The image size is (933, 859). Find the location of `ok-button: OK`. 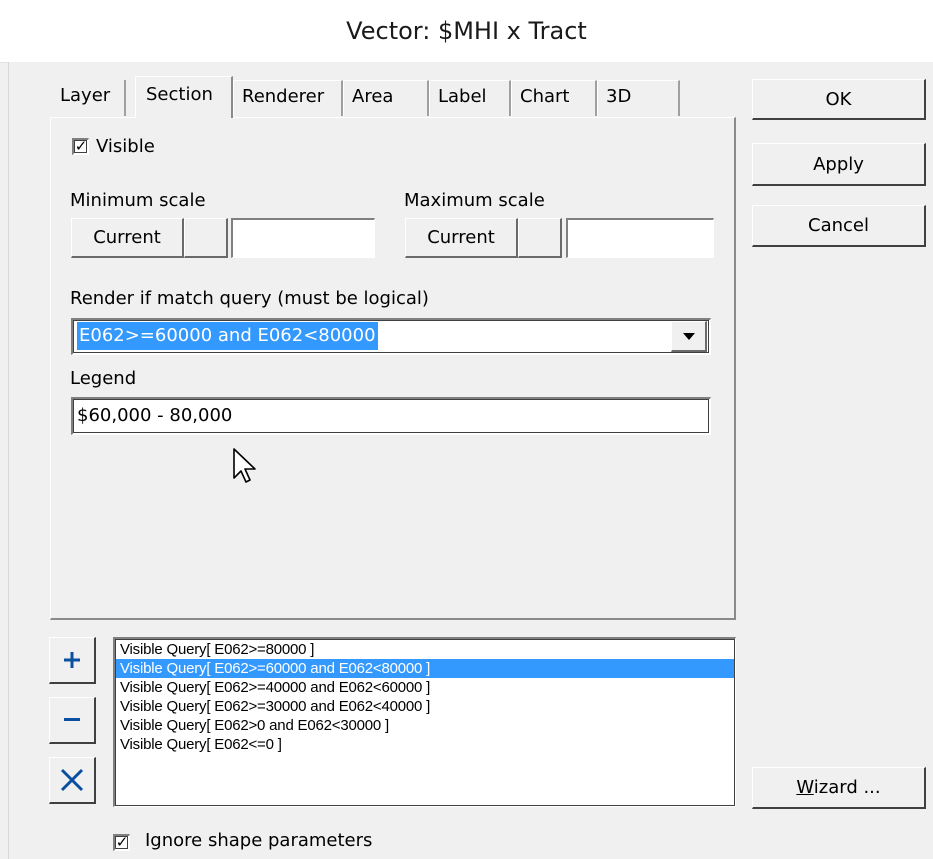

ok-button: OK is located at coordinates (839, 99).